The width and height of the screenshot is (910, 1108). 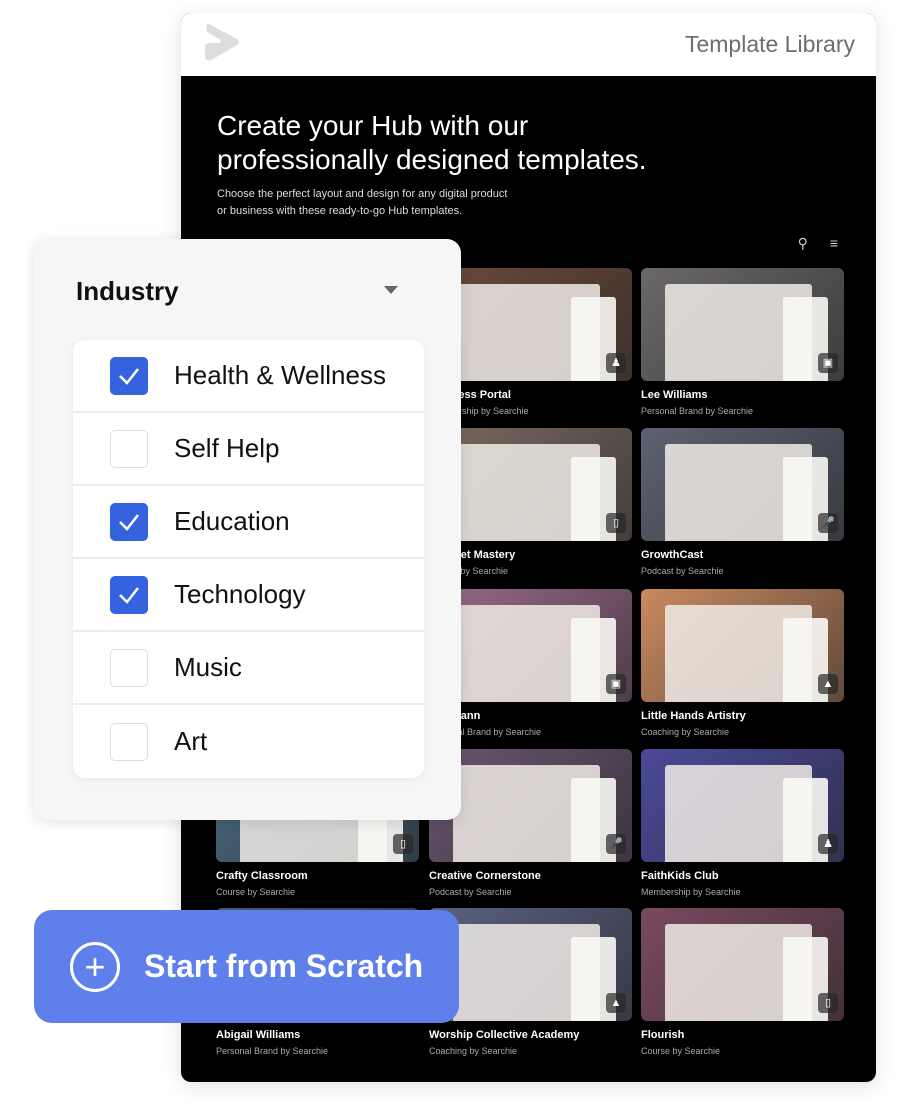 I want to click on filter-option: Technology, so click(x=248, y=595).